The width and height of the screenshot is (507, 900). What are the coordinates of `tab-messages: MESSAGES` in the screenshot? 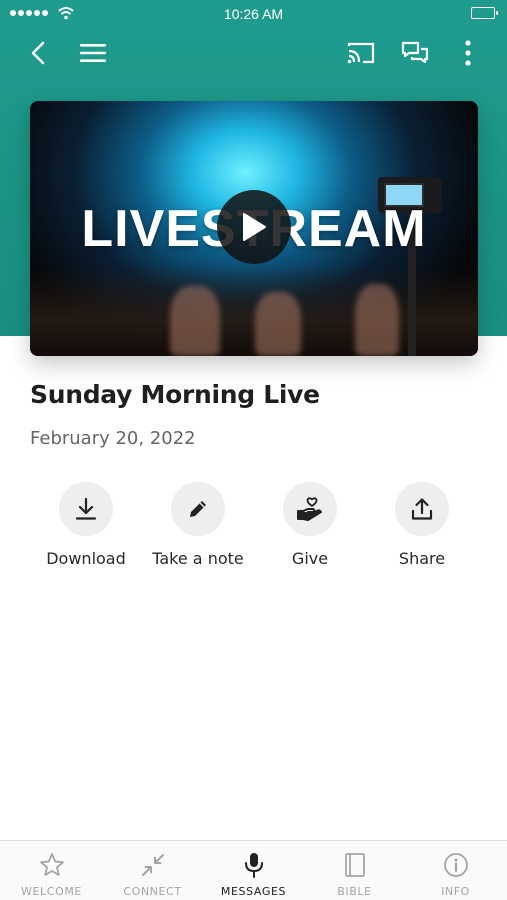 It's located at (253, 870).